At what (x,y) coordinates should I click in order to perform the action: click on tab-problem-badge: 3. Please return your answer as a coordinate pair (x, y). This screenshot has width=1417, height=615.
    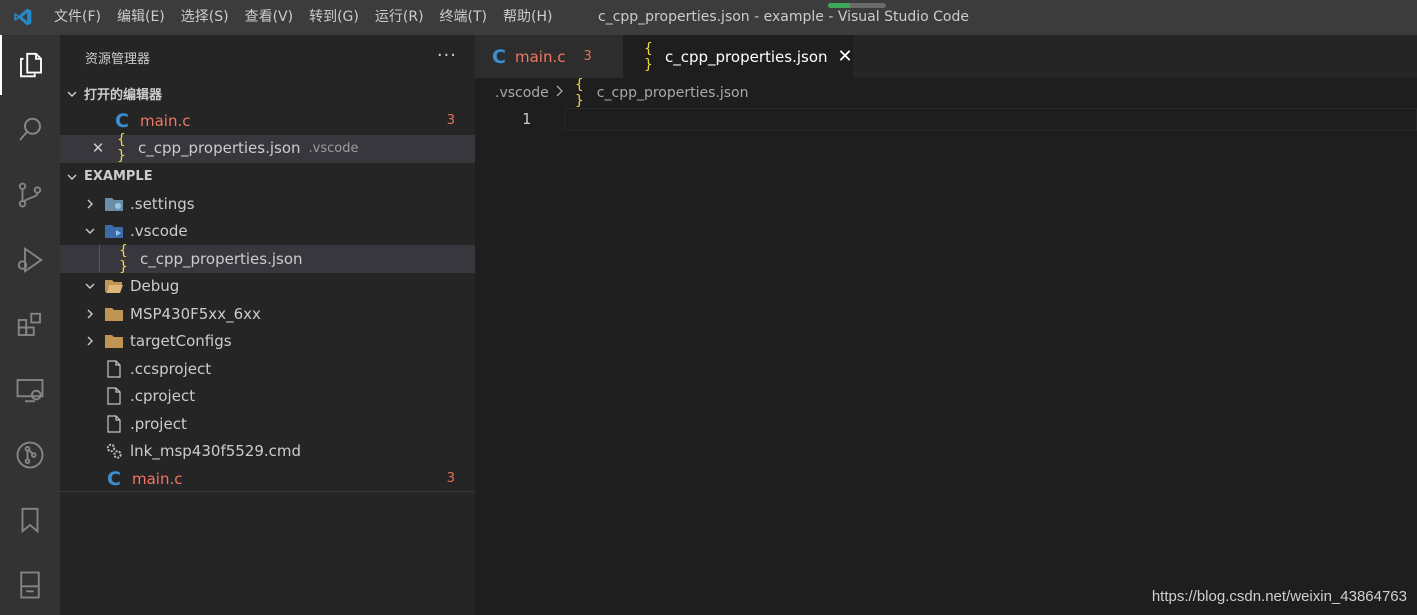
    Looking at the image, I should click on (587, 56).